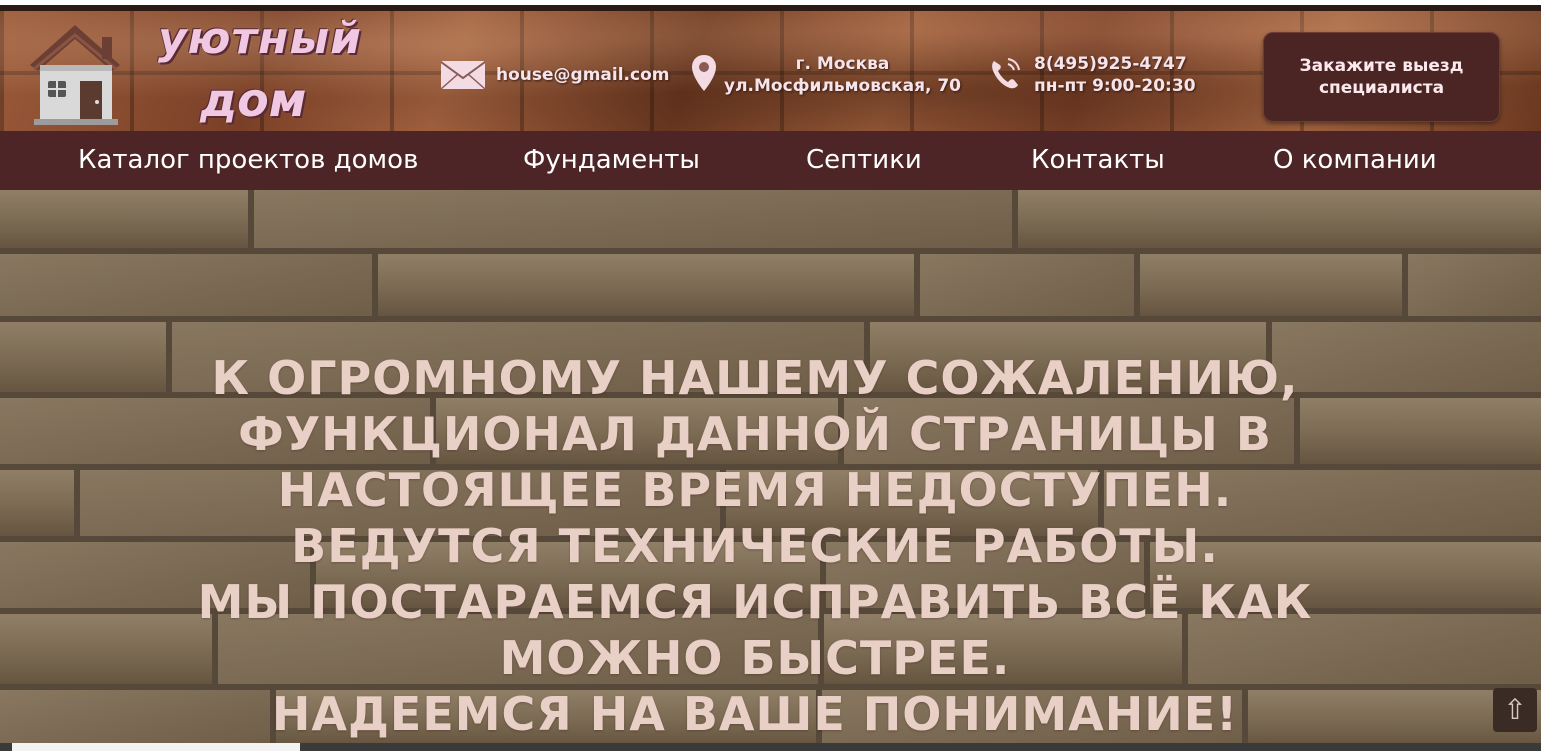 This screenshot has width=1541, height=751. I want to click on arrow-up-icon: ⇧, so click(1515, 710).